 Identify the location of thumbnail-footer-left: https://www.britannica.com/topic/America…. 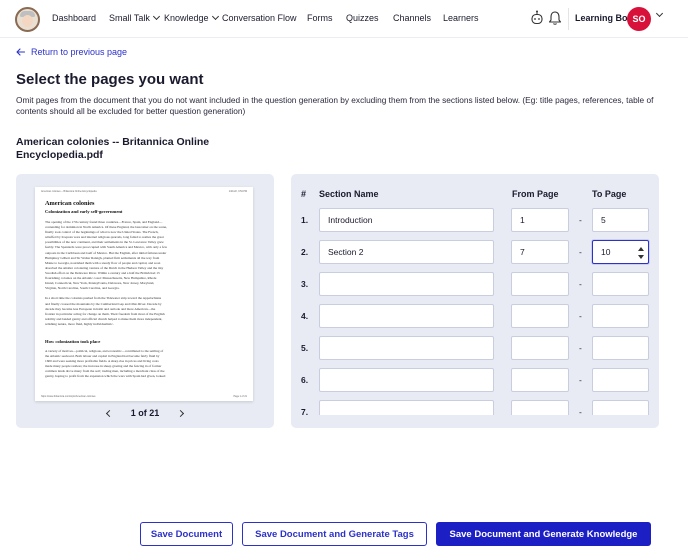
(68, 396).